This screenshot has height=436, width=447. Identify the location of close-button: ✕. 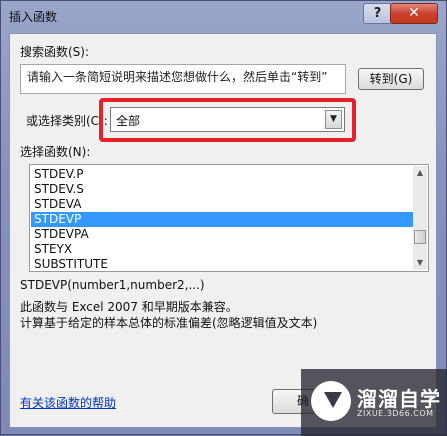
(414, 13).